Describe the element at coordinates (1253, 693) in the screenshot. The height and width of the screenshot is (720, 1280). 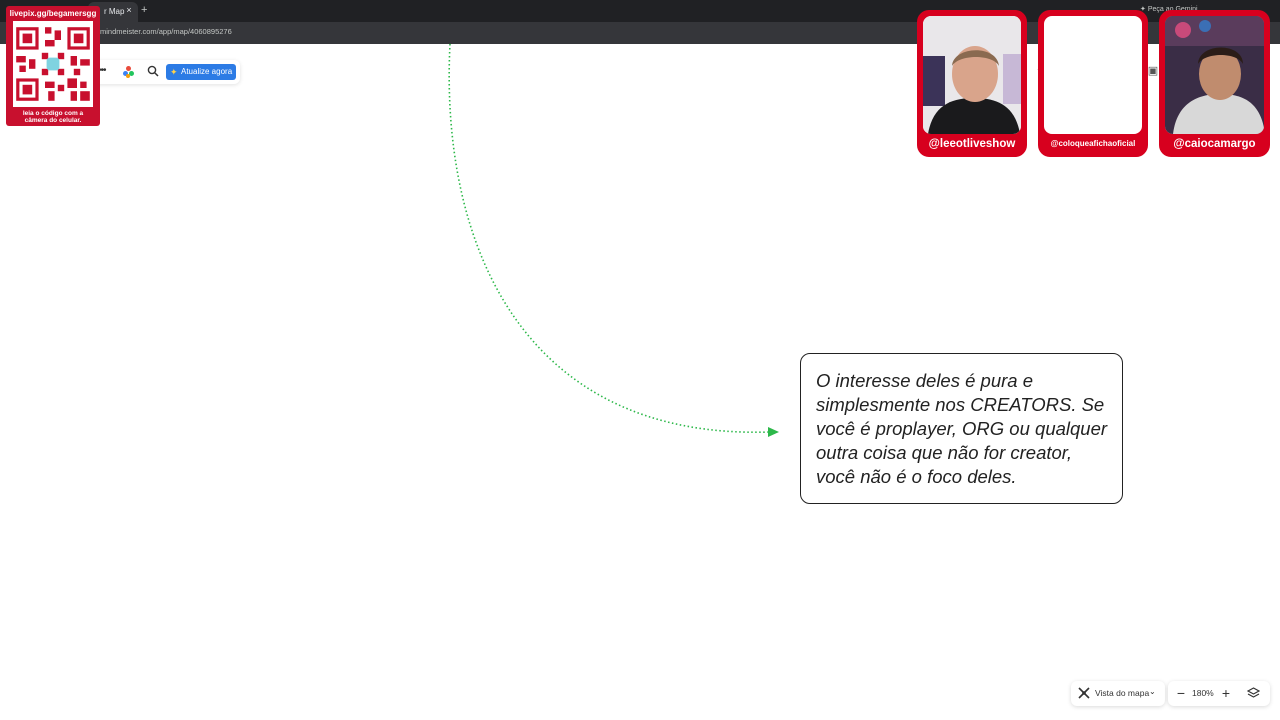
I see `layers-icon` at that location.